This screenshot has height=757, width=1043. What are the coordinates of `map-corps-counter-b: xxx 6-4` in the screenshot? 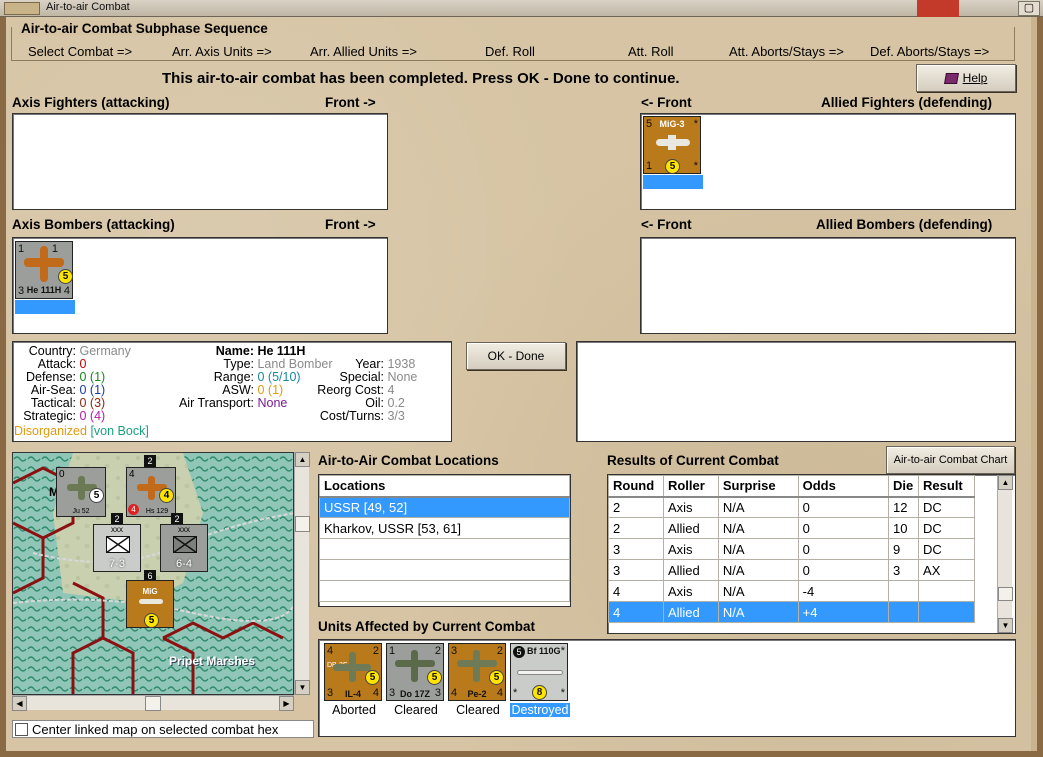 It's located at (184, 548).